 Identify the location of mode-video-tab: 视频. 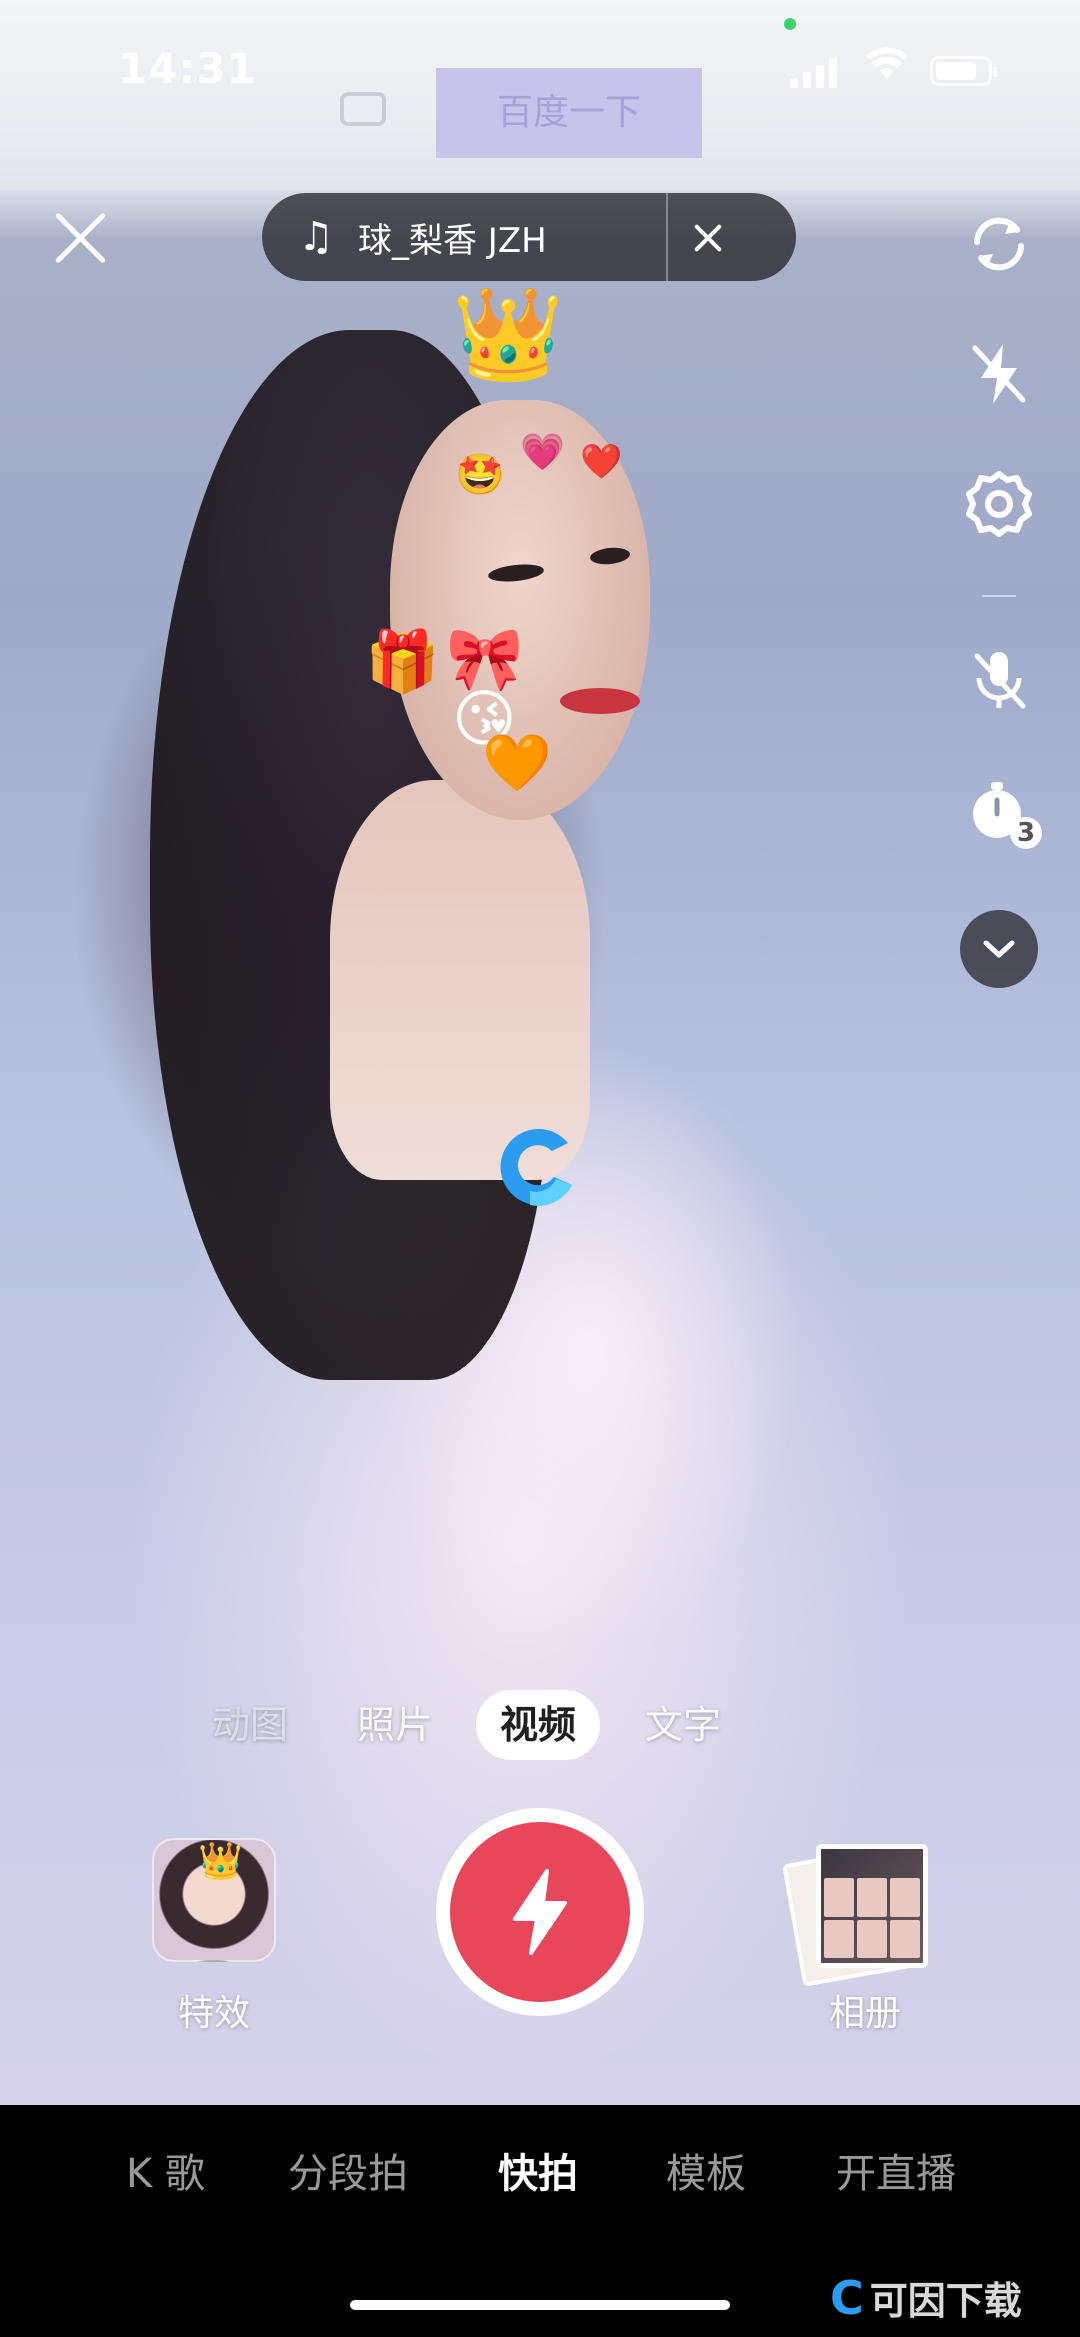
(538, 1725).